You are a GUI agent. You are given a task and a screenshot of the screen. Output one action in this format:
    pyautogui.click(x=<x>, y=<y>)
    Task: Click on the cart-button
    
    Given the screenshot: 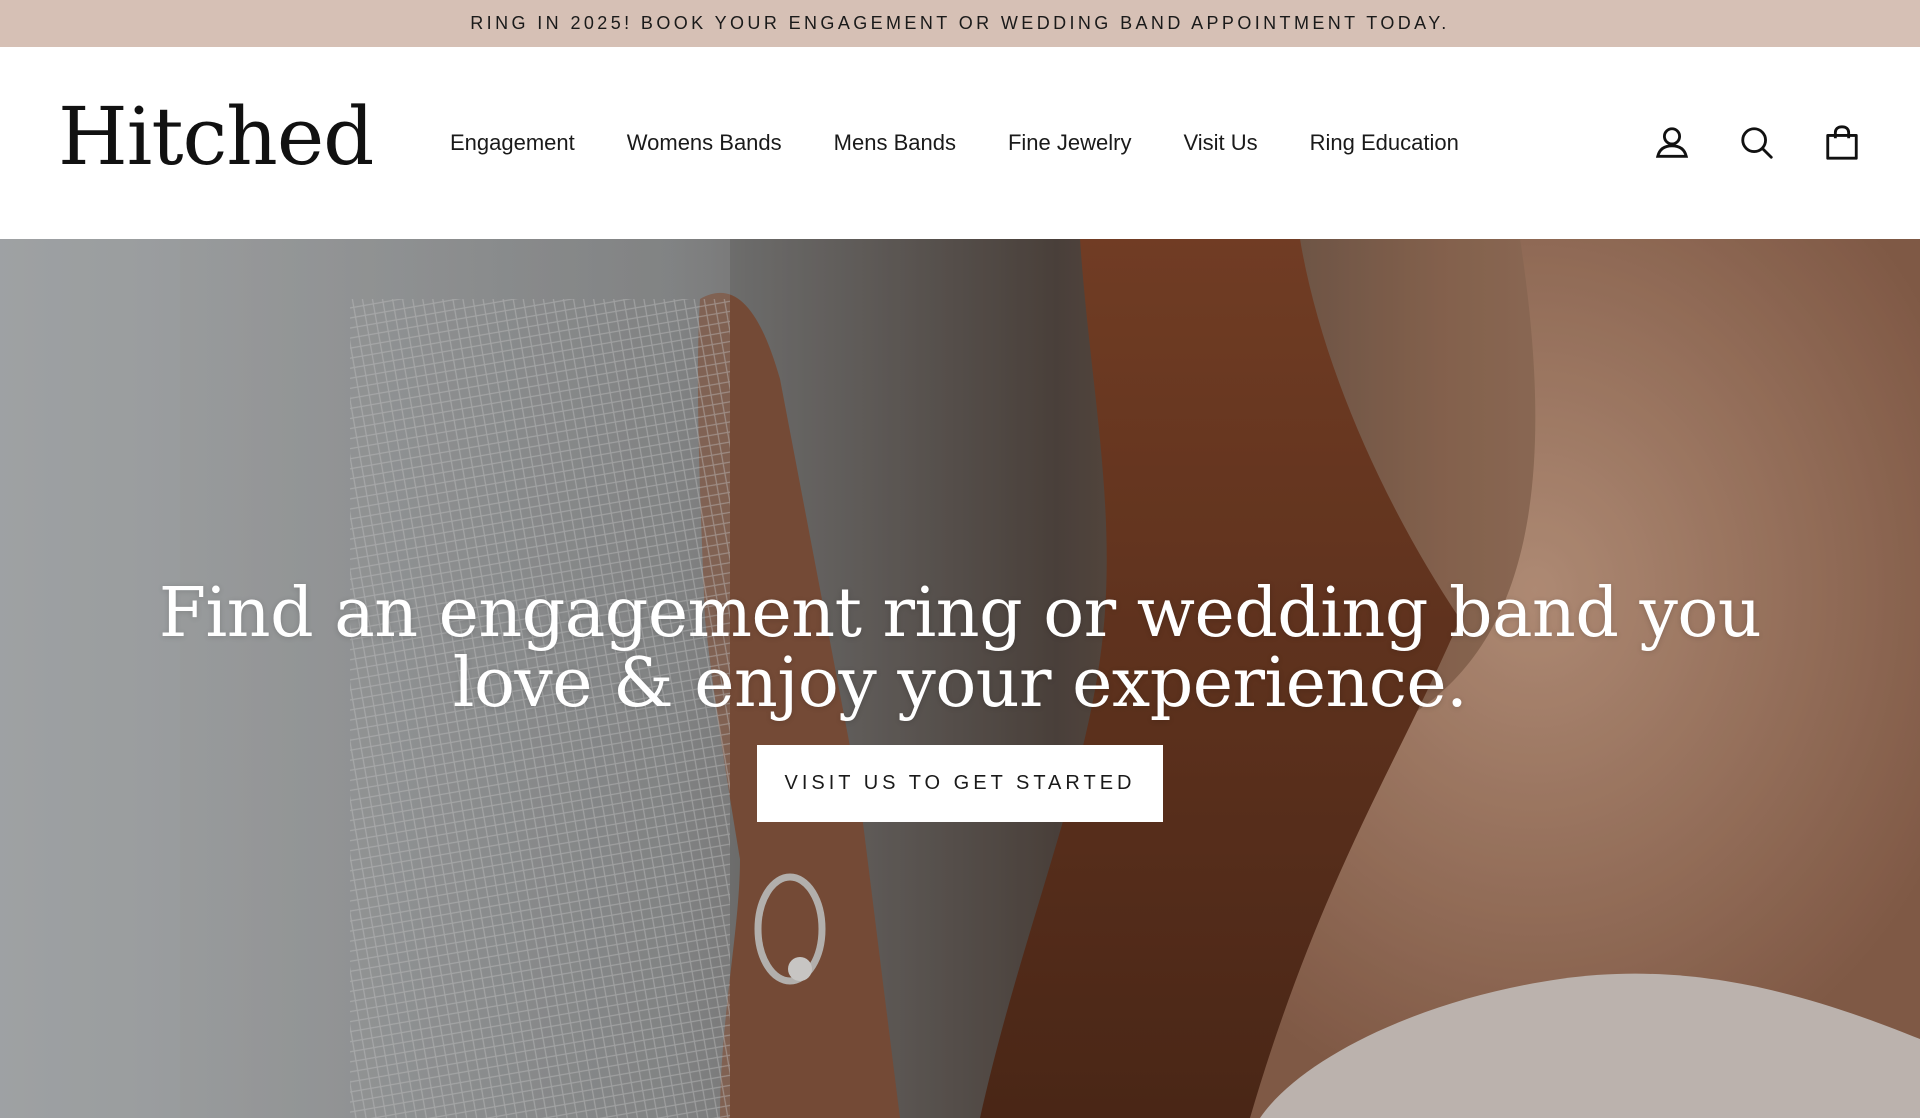 What is the action you would take?
    pyautogui.click(x=1842, y=143)
    